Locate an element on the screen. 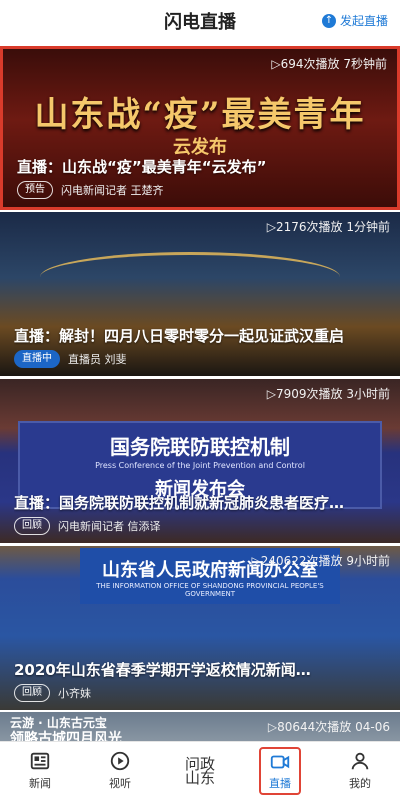 The height and width of the screenshot is (799, 400). card-title: 直播：山东战“疫”最美青年“云发布” is located at coordinates (142, 167).